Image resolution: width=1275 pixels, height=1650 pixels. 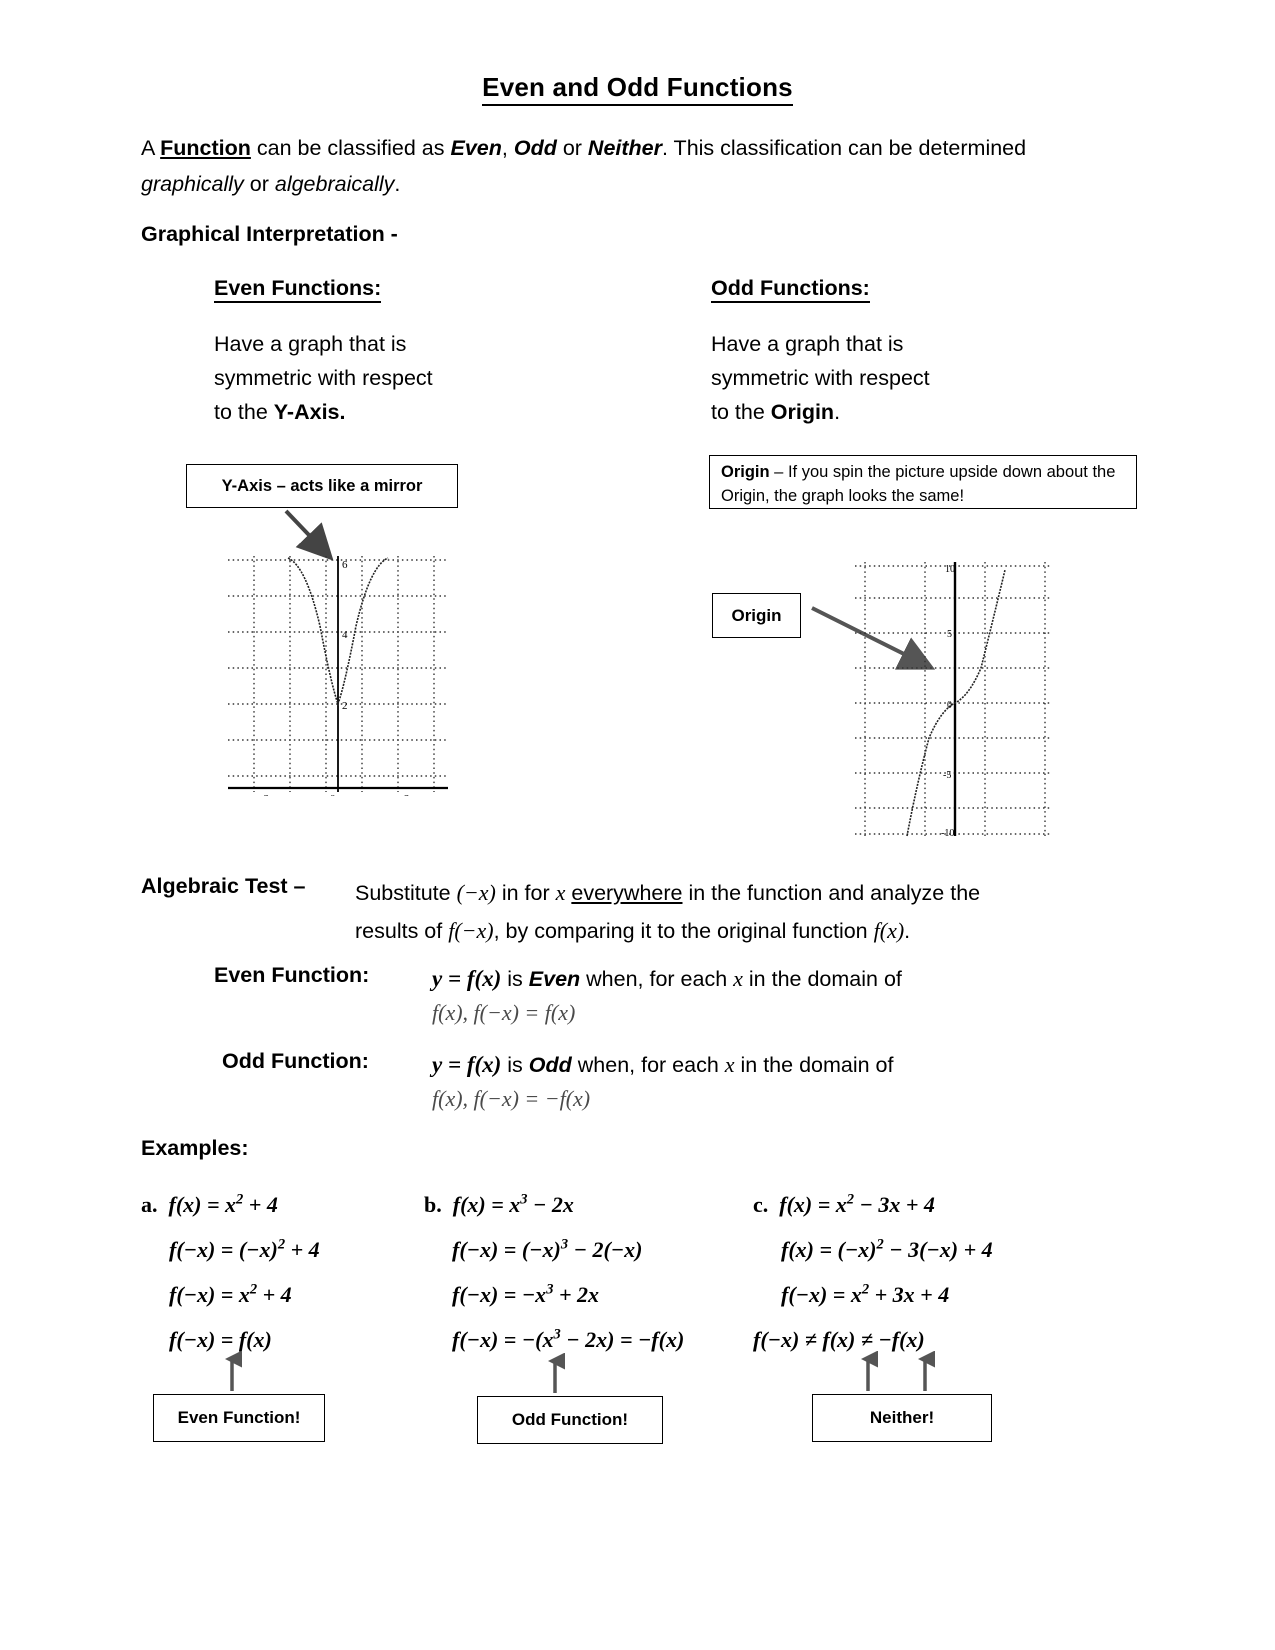 I want to click on example-b-eq4: f(−x) = −(x3 − 2x) = −f(x), so click(x=568, y=1339).